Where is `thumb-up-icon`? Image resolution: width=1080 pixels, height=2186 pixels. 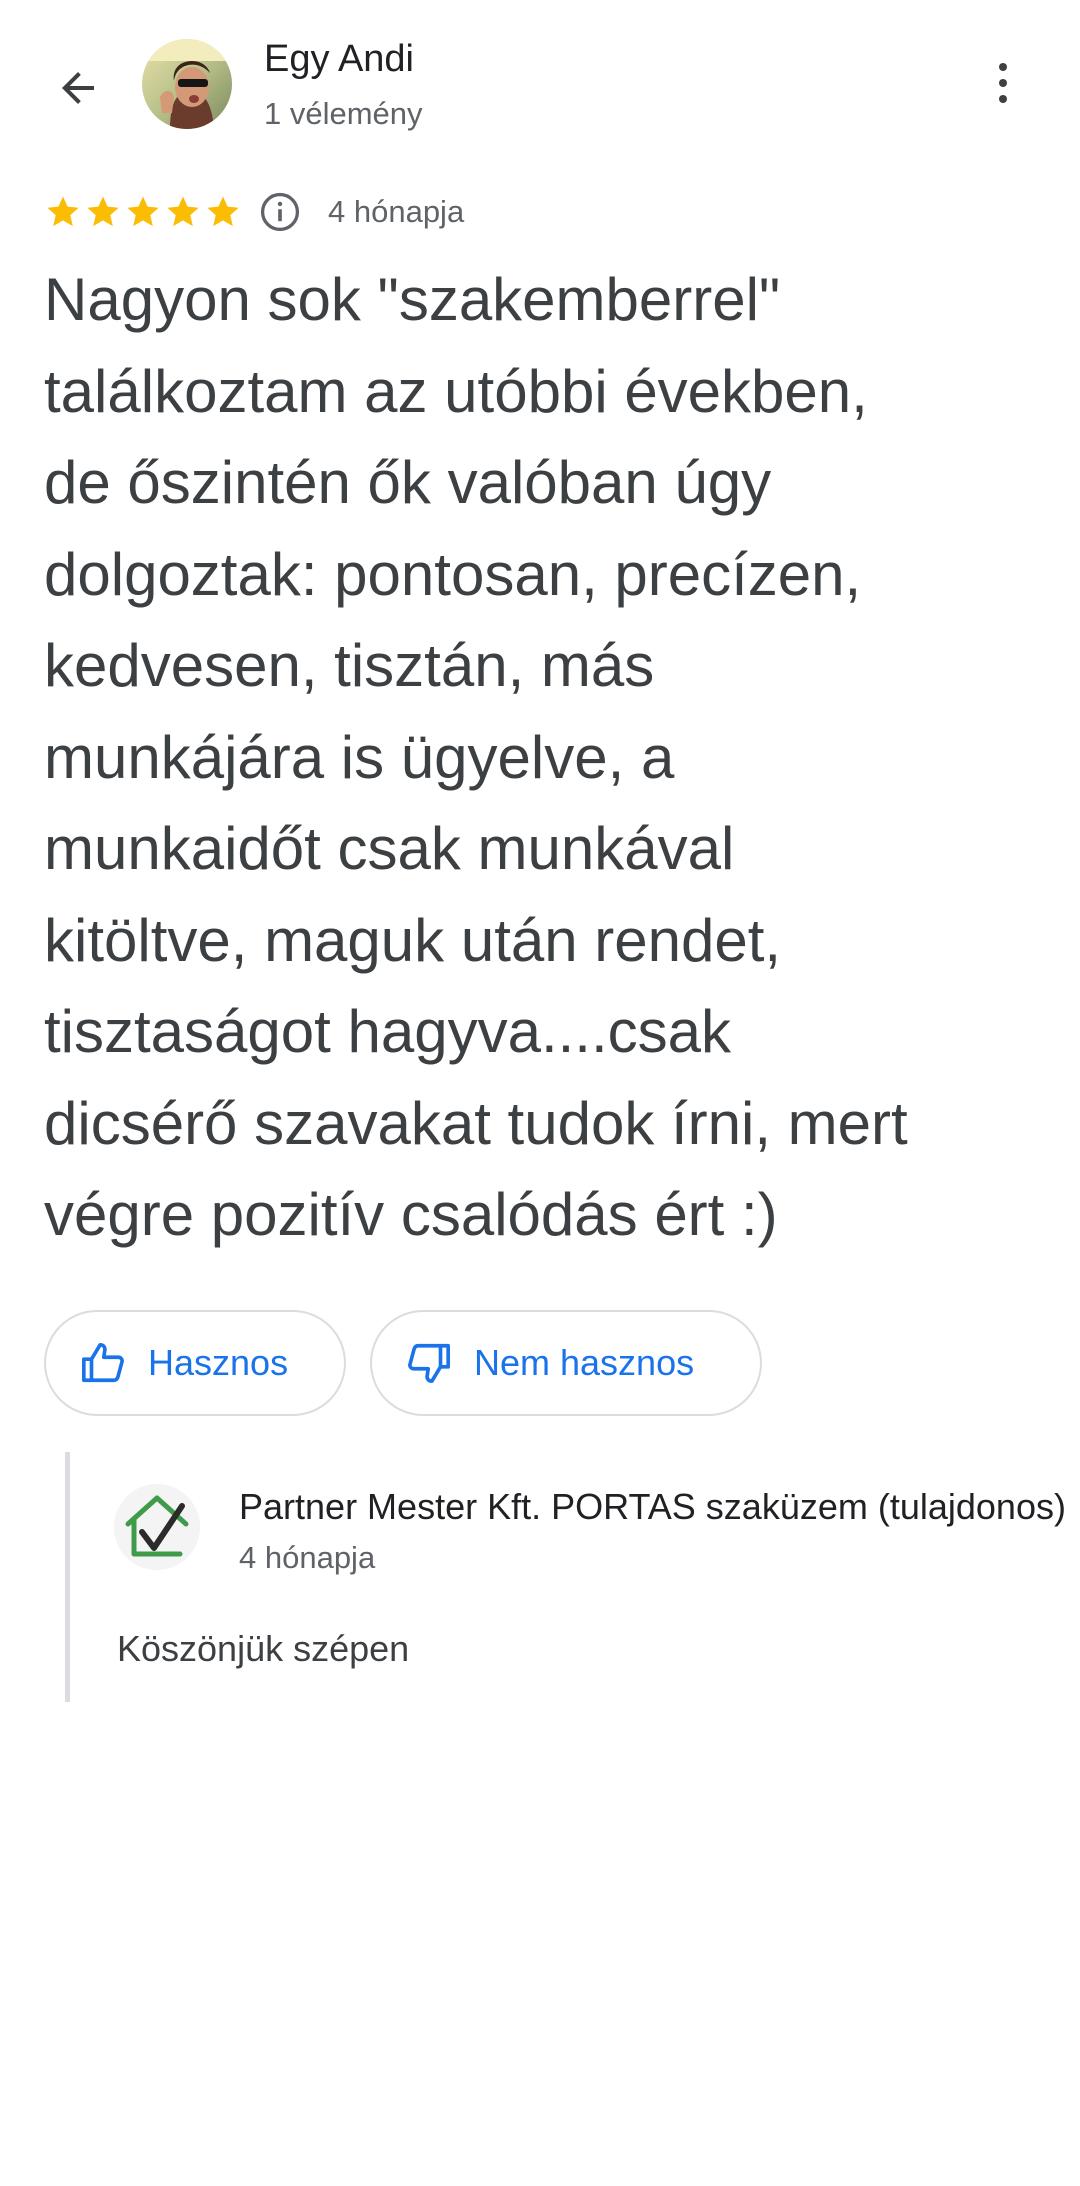 thumb-up-icon is located at coordinates (103, 1362).